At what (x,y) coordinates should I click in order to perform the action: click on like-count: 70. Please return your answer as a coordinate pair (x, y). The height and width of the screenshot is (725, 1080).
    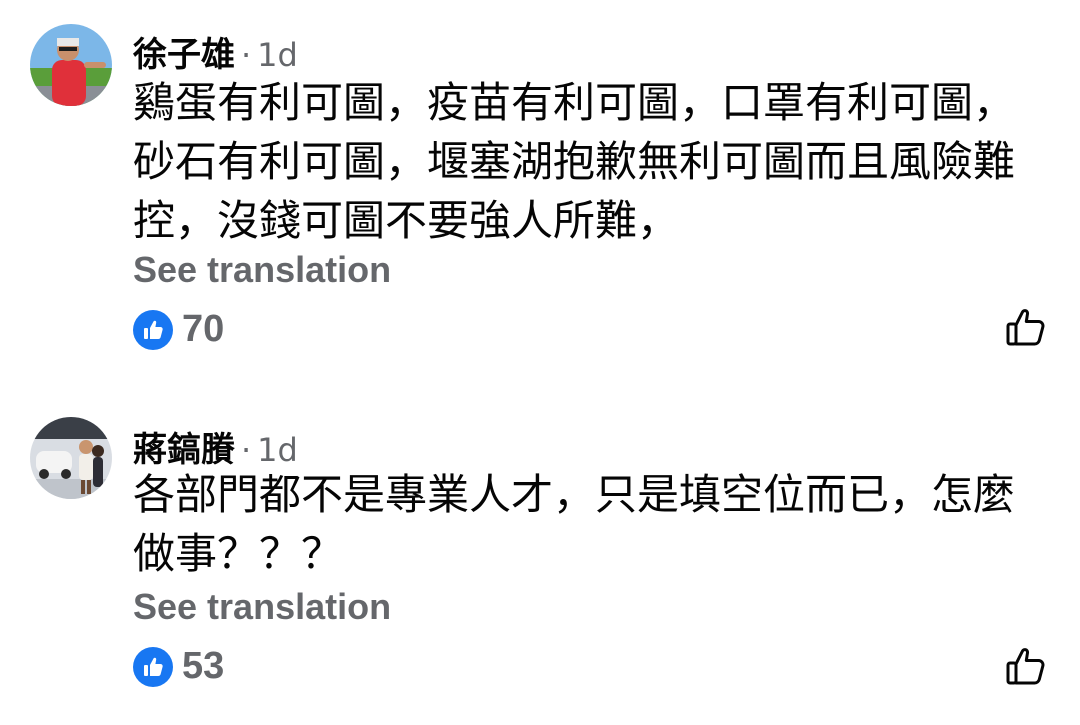
    Looking at the image, I should click on (203, 329).